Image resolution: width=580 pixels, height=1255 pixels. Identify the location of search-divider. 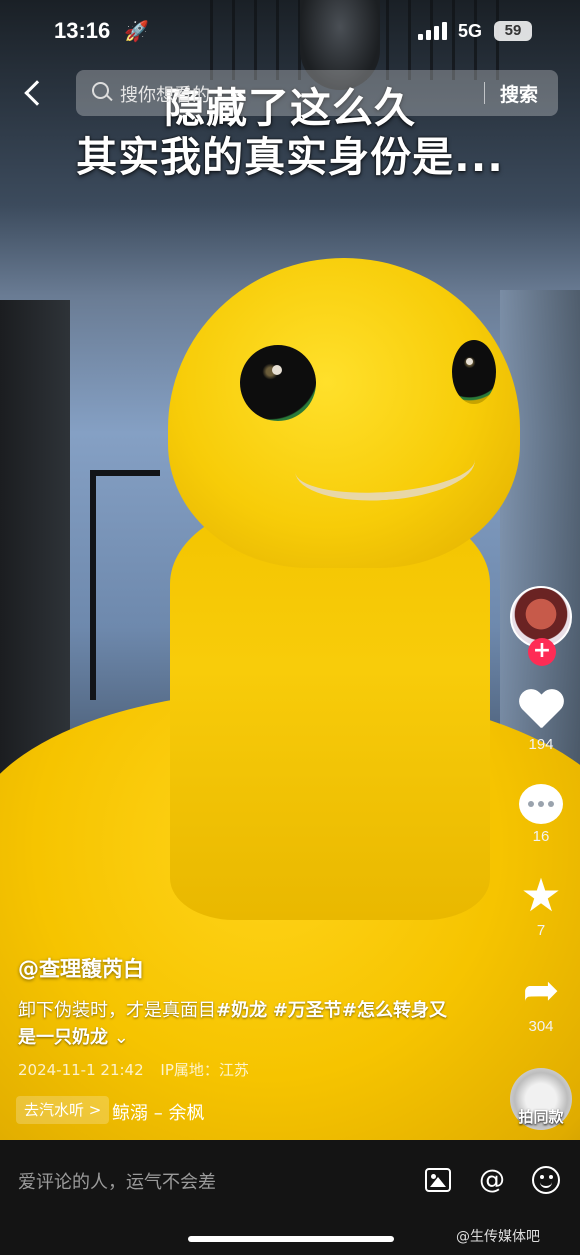
(484, 93).